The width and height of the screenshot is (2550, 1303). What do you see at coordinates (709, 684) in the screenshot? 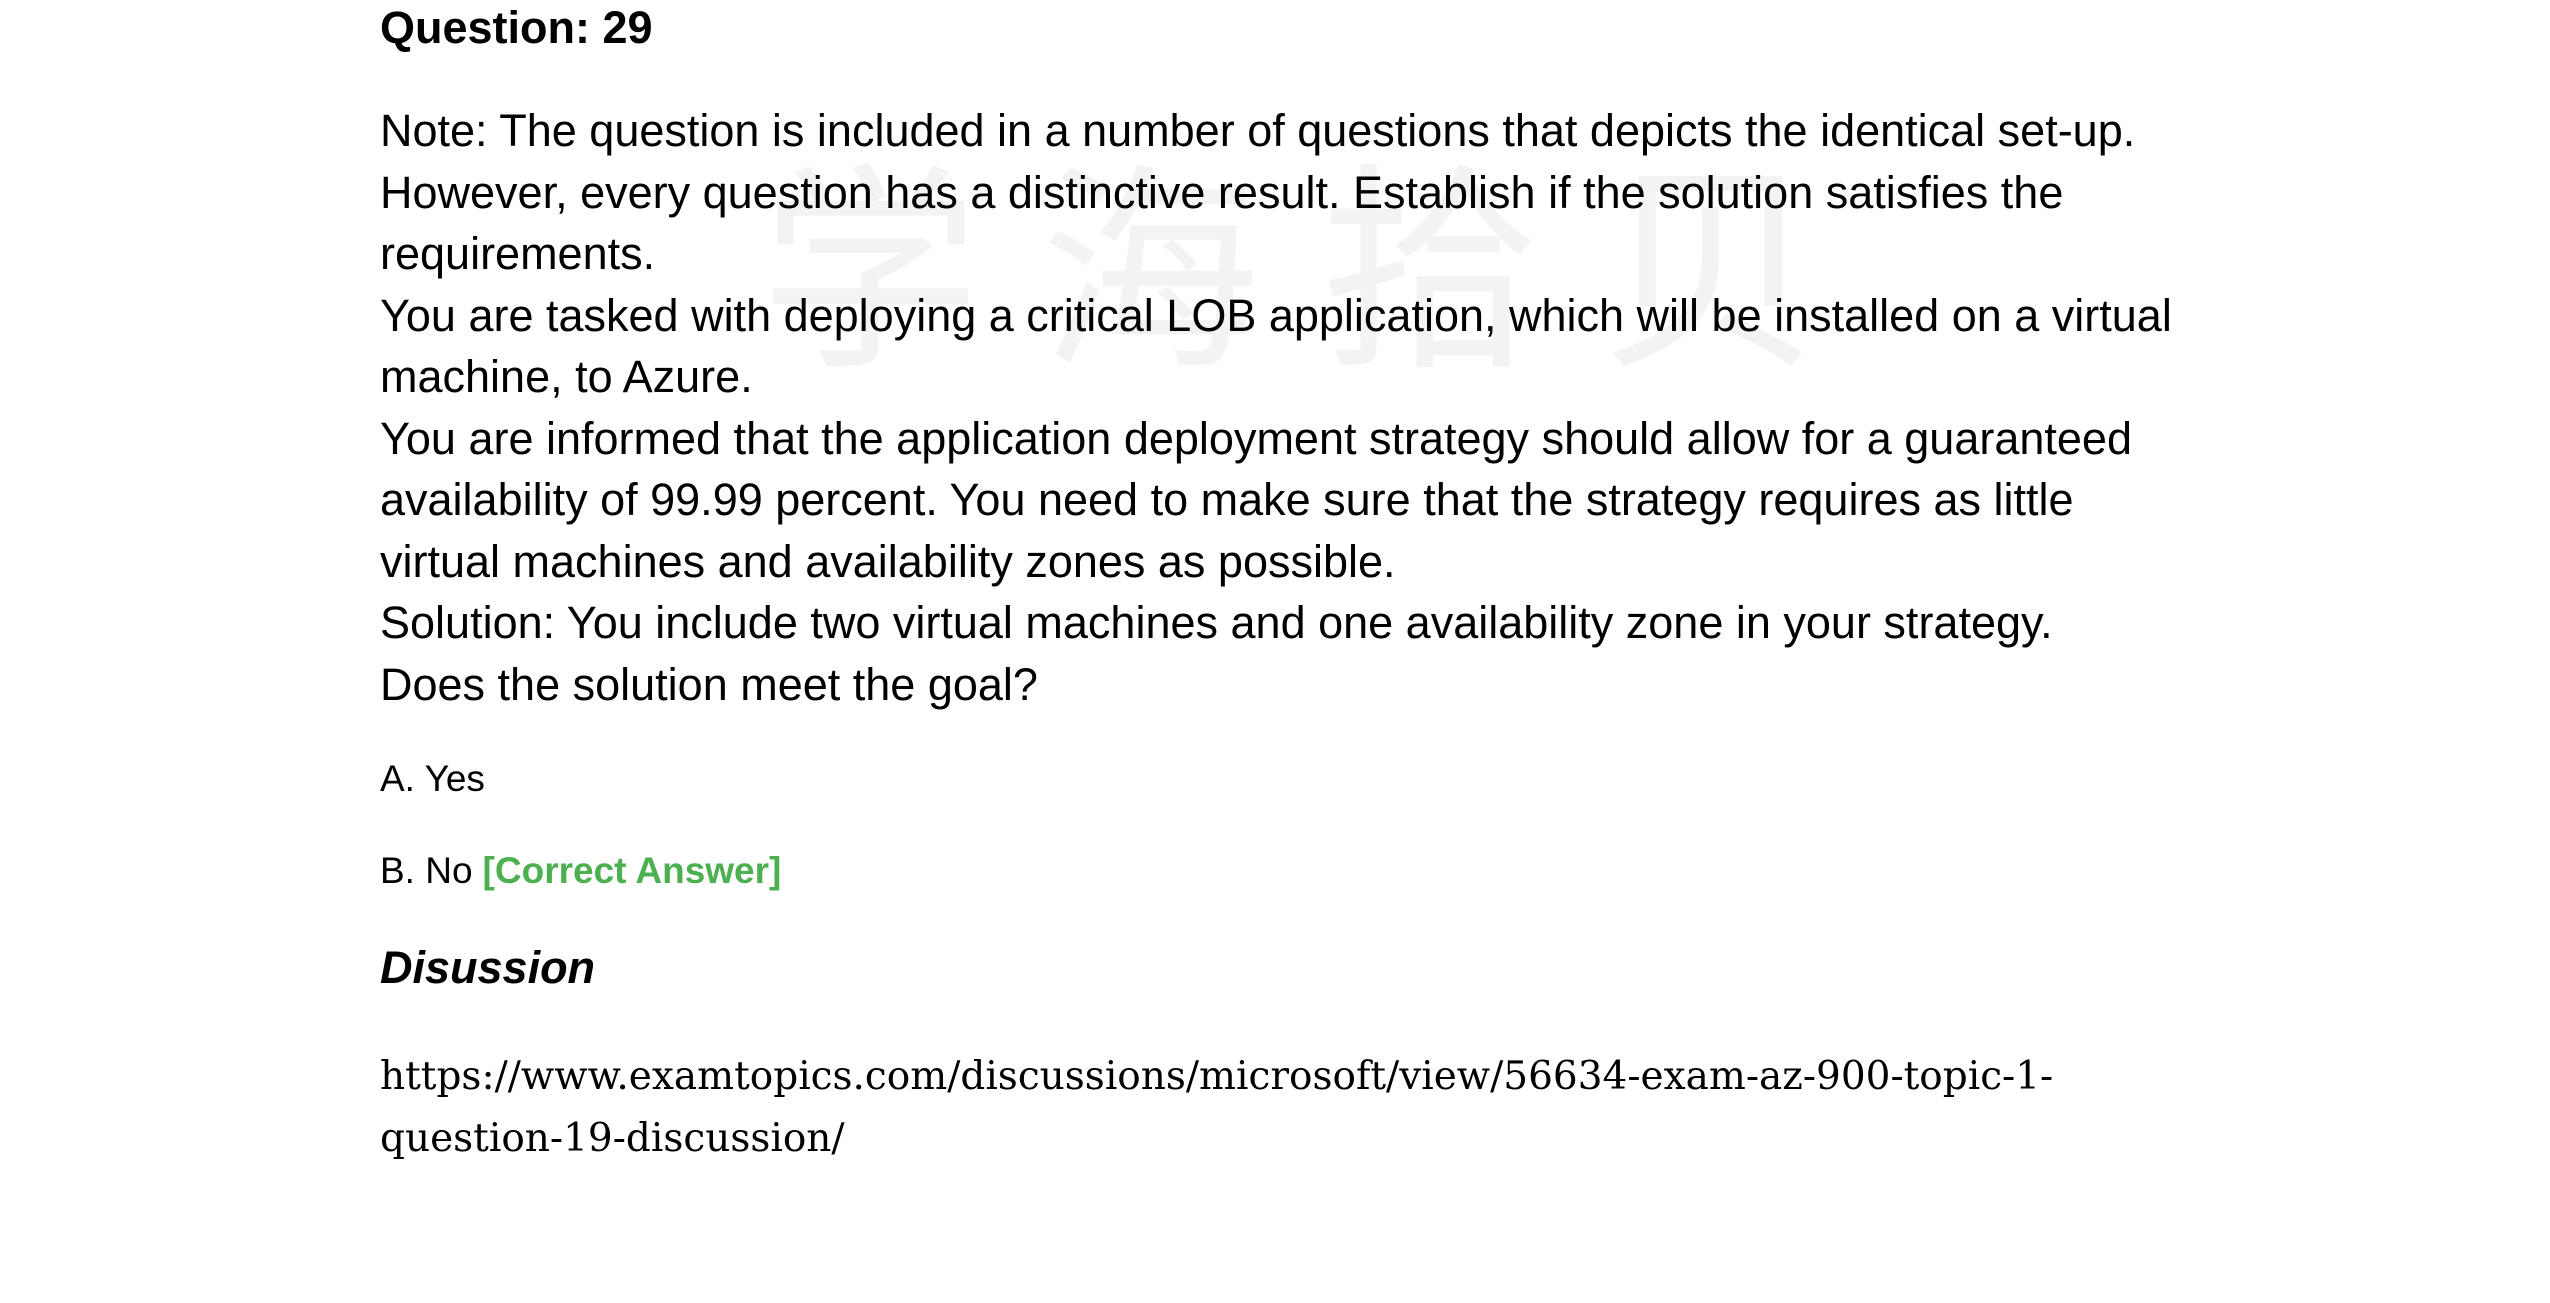
I see `question-paragraph-prompt: Does the solution meet the goal?` at bounding box center [709, 684].